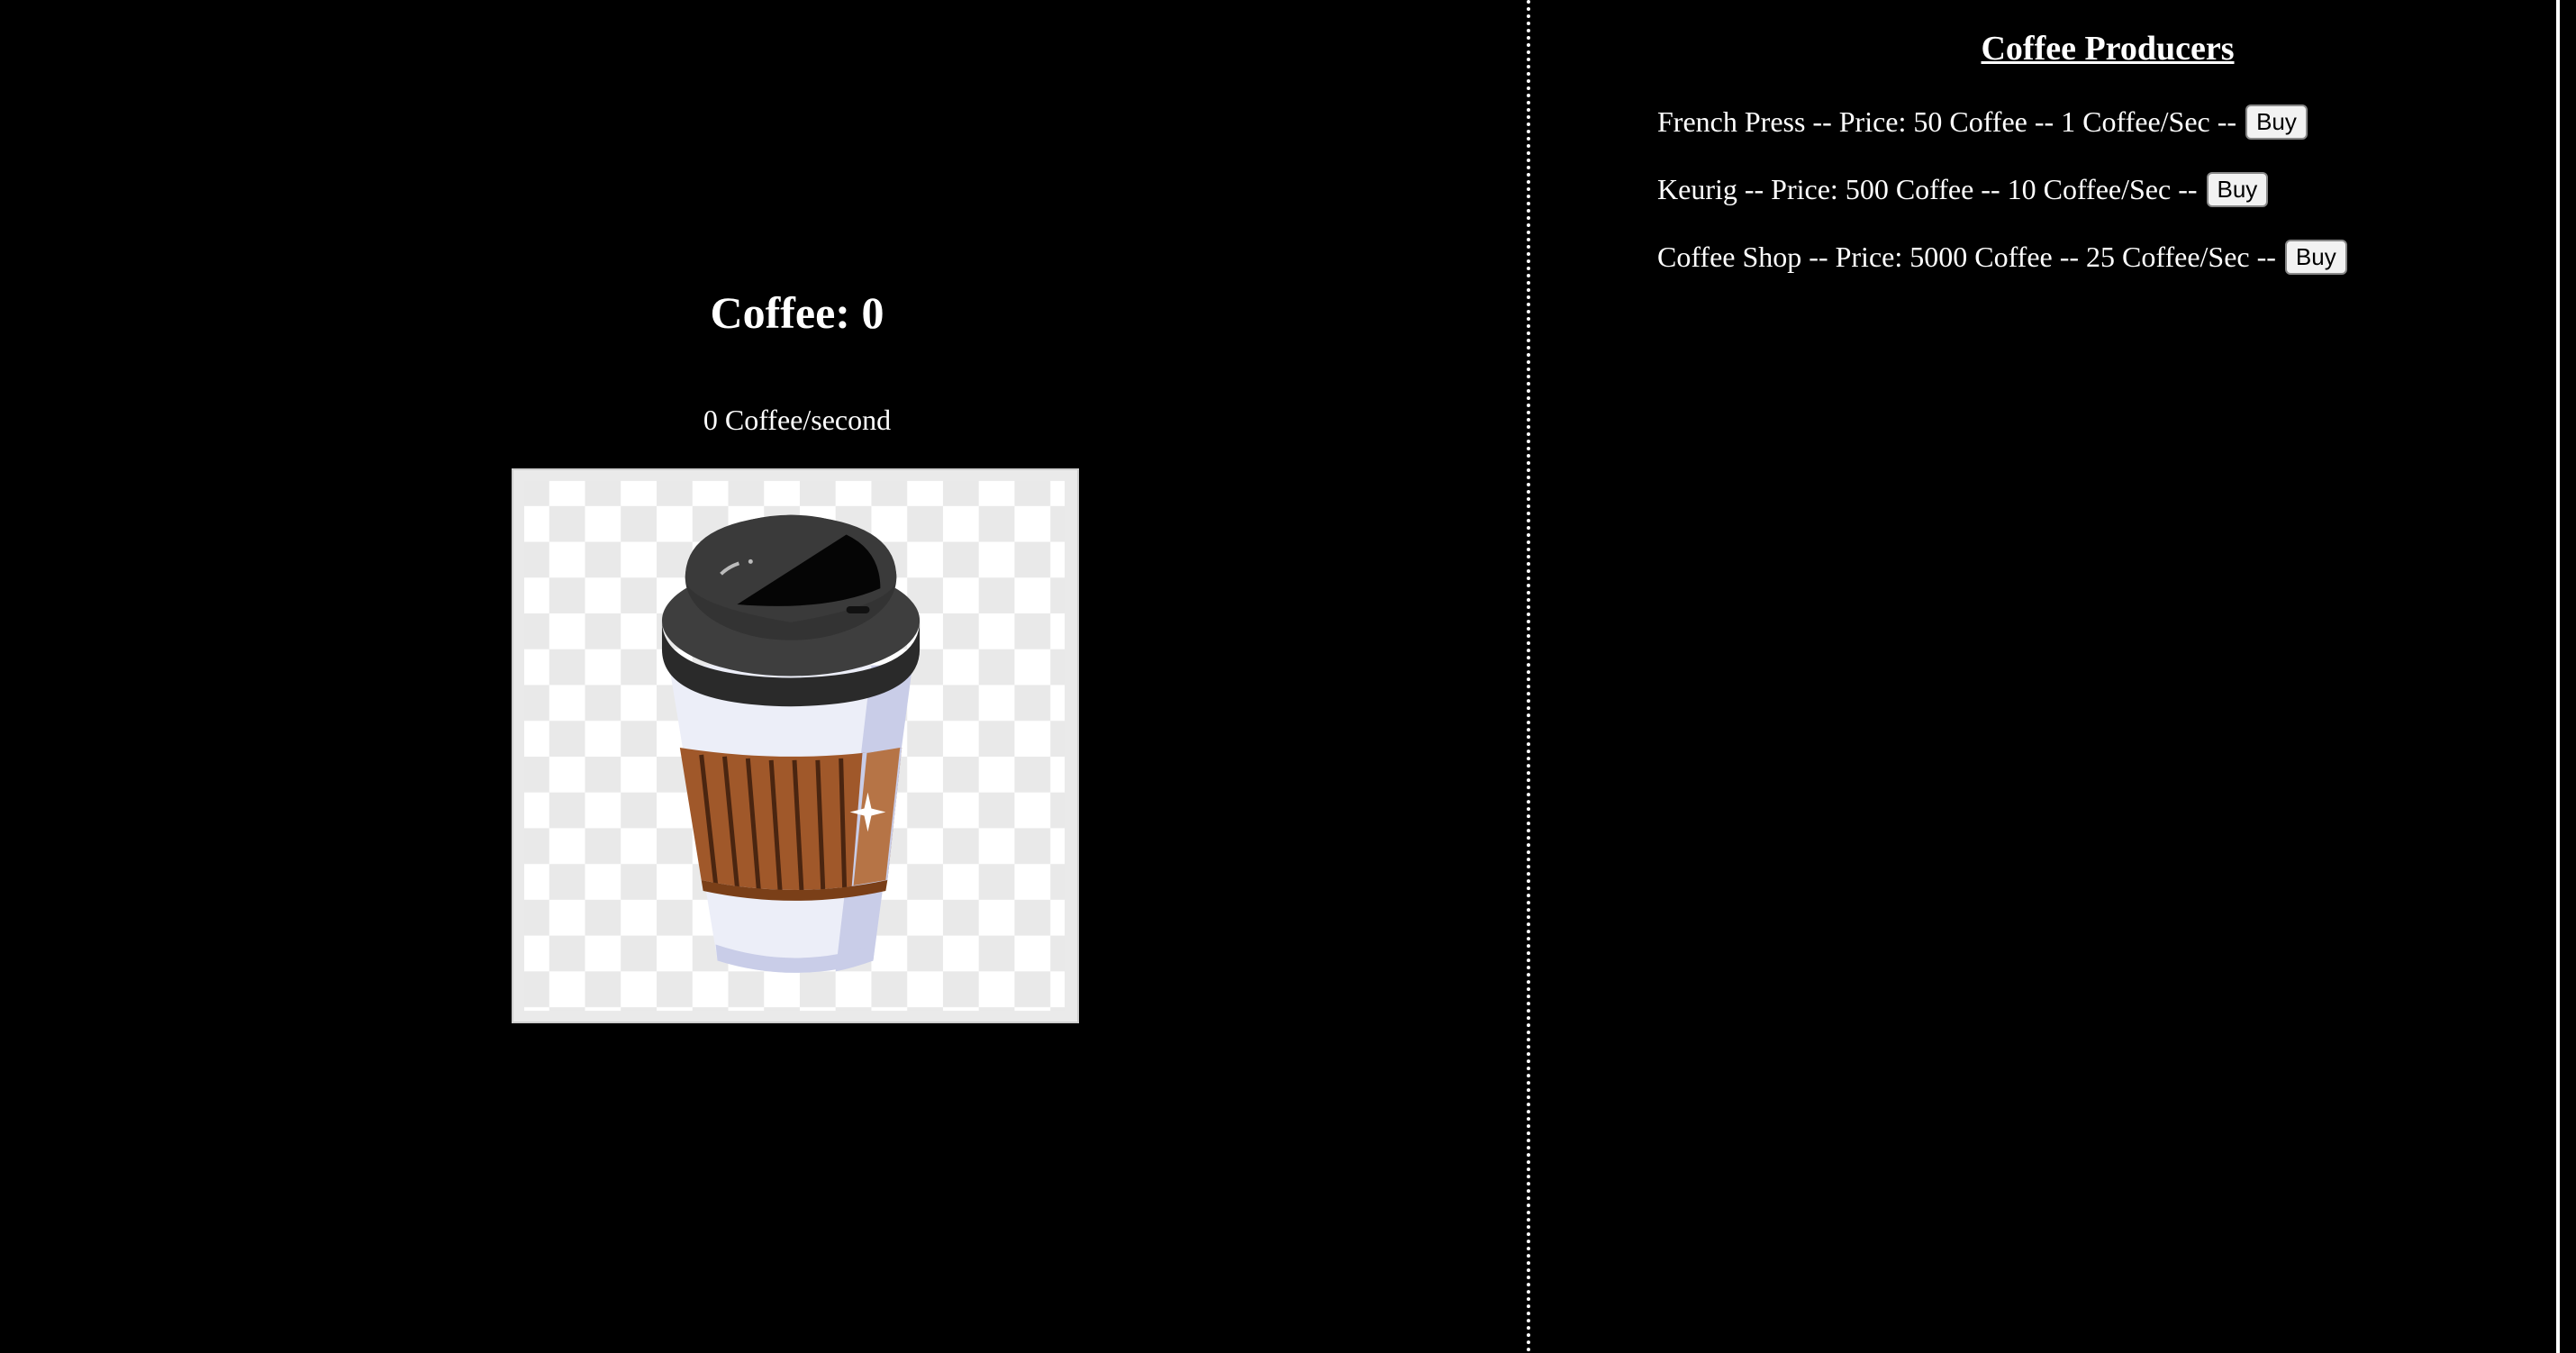 The width and height of the screenshot is (2576, 1353). Describe the element at coordinates (2237, 189) in the screenshot. I see `buy-keurig-button: Buy` at that location.